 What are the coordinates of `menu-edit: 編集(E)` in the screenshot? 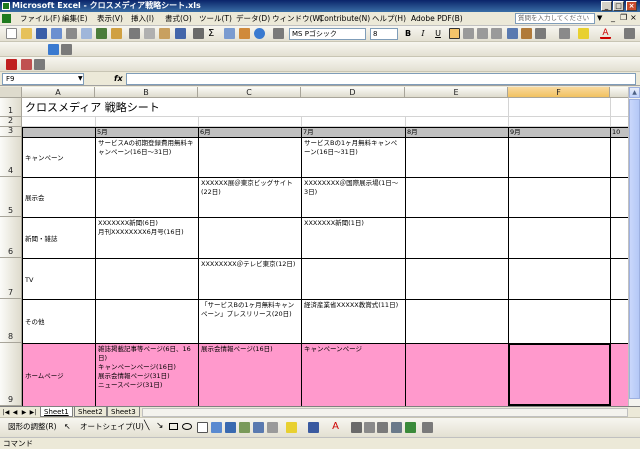 It's located at (75, 19).